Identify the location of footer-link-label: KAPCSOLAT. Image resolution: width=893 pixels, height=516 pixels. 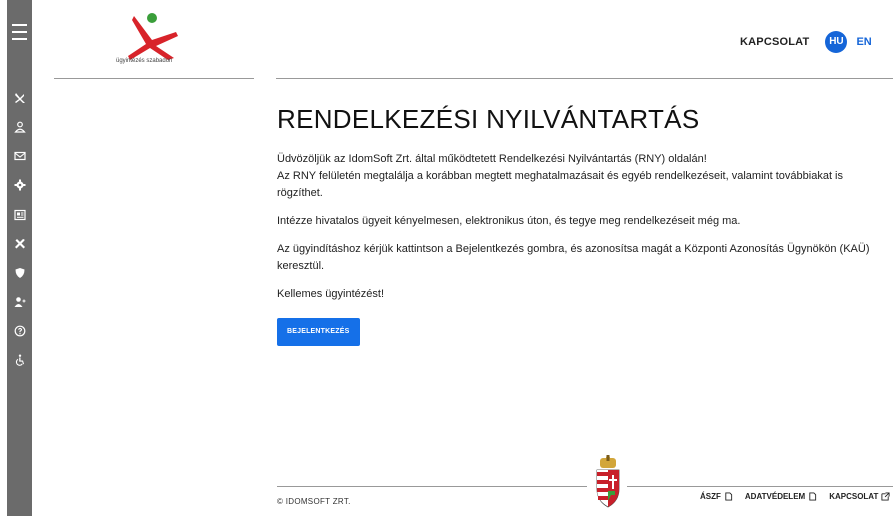
(854, 496).